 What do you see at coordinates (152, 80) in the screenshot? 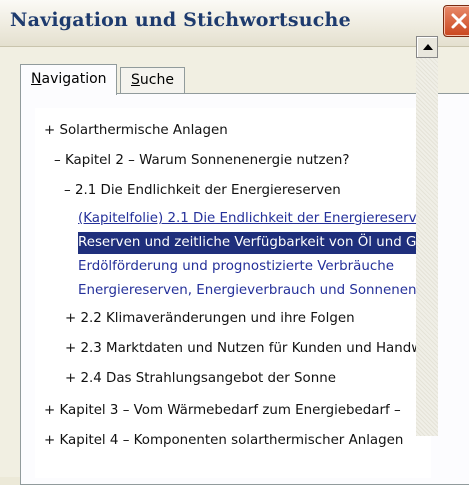
I see `tab-suche: Suche` at bounding box center [152, 80].